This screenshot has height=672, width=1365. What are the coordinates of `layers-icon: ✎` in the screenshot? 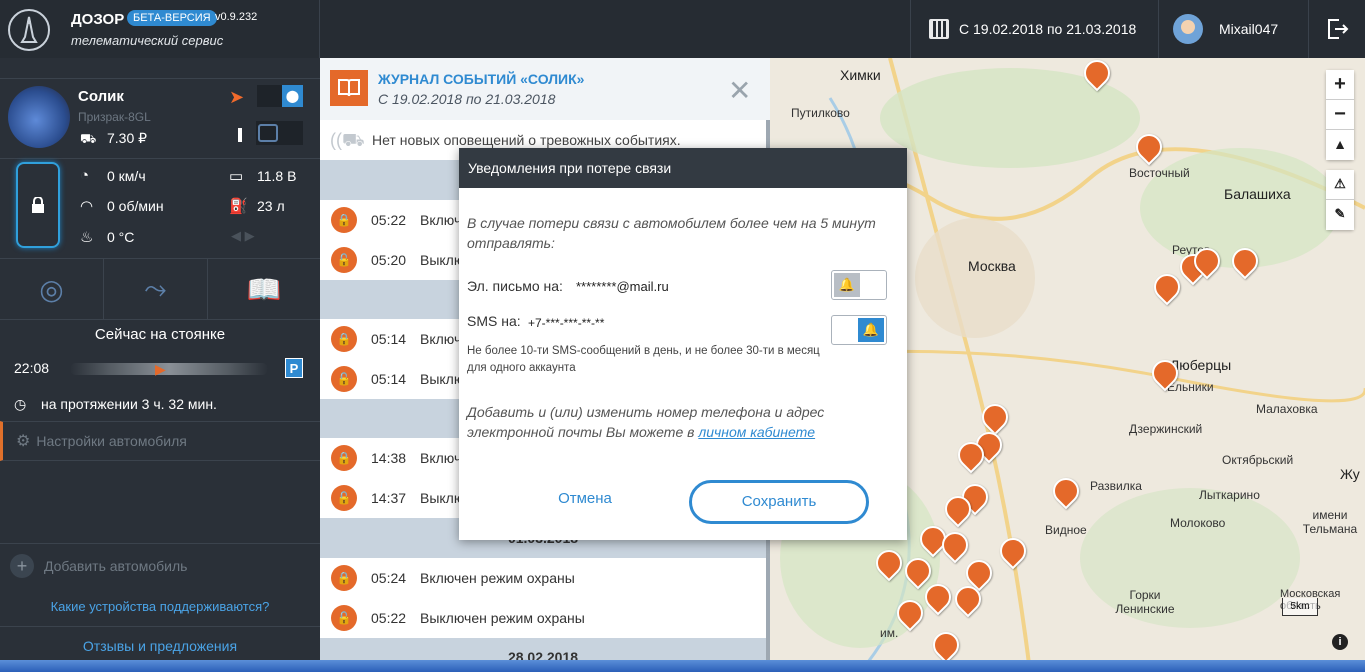 It's located at (1340, 215).